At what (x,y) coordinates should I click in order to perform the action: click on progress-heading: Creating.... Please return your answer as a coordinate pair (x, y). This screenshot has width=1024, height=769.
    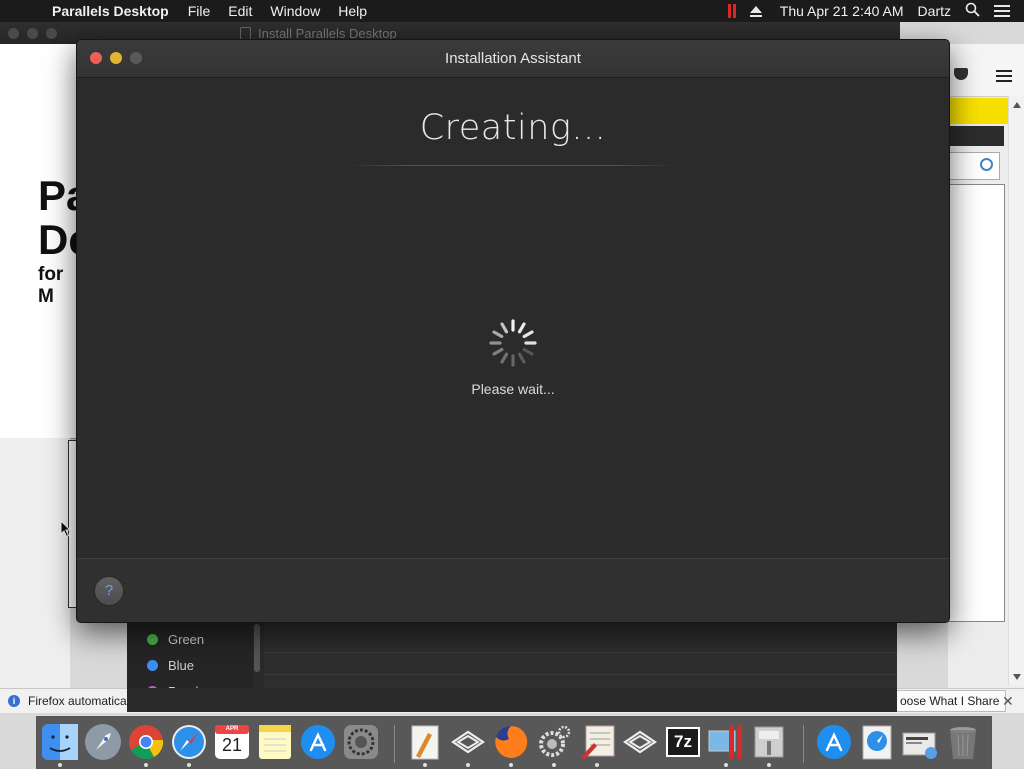
    Looking at the image, I should click on (513, 128).